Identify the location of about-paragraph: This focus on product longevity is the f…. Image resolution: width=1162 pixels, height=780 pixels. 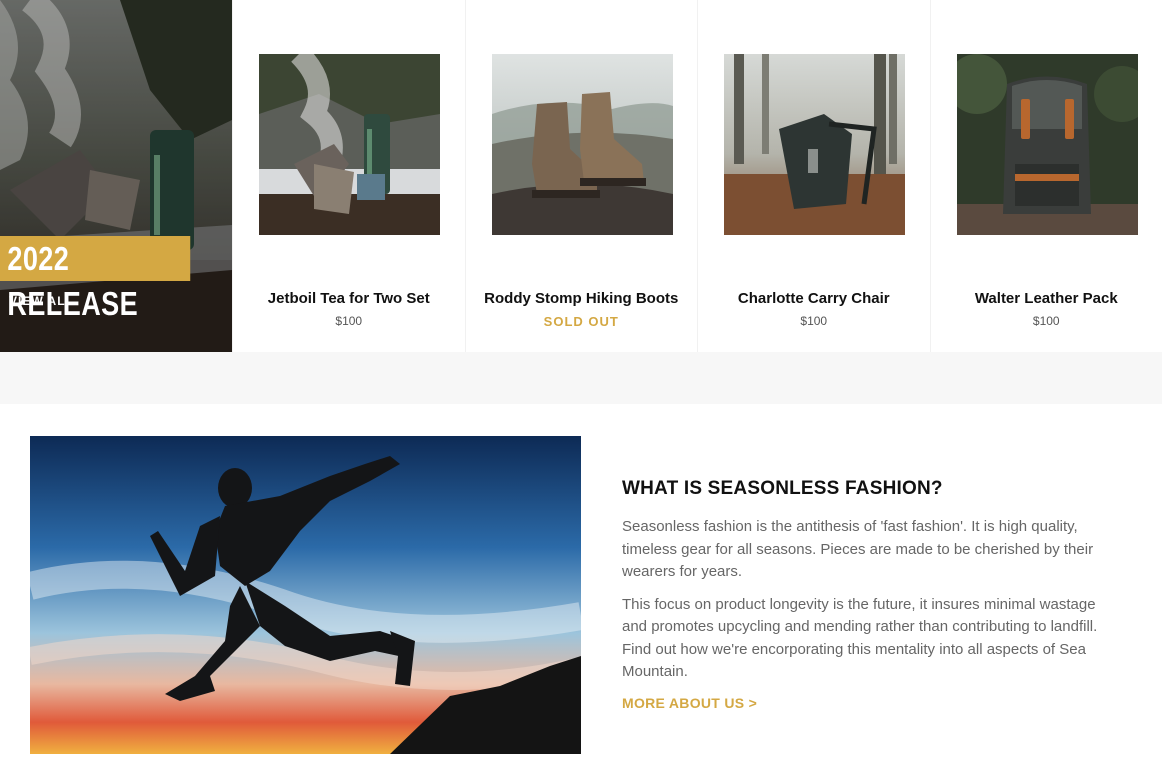
(860, 638).